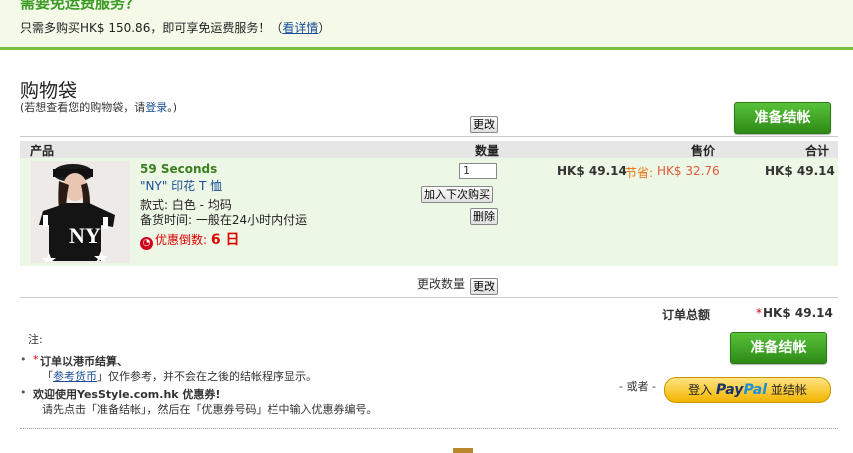 This screenshot has width=853, height=453. I want to click on notes-label: 注:, so click(35, 339).